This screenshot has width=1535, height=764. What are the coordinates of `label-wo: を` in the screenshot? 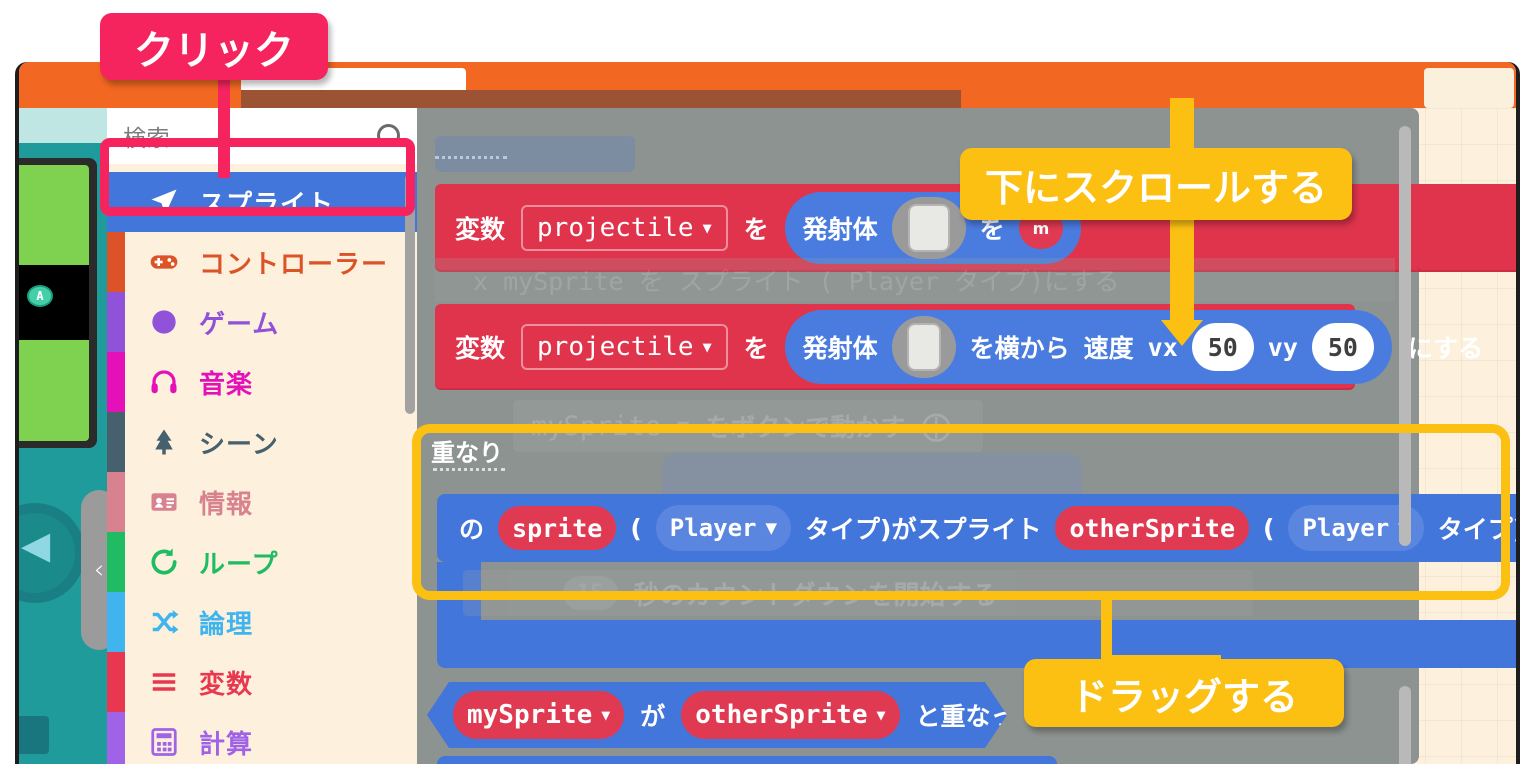 It's located at (756, 229).